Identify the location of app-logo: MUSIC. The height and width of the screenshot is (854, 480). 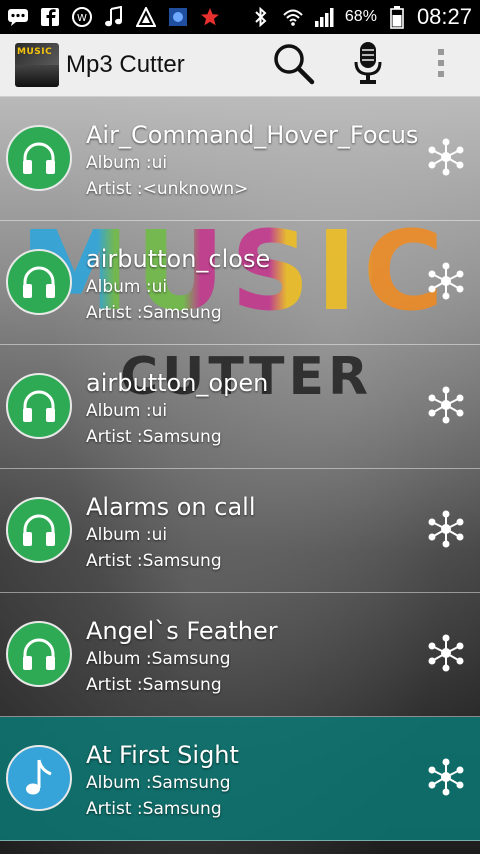
(37, 65).